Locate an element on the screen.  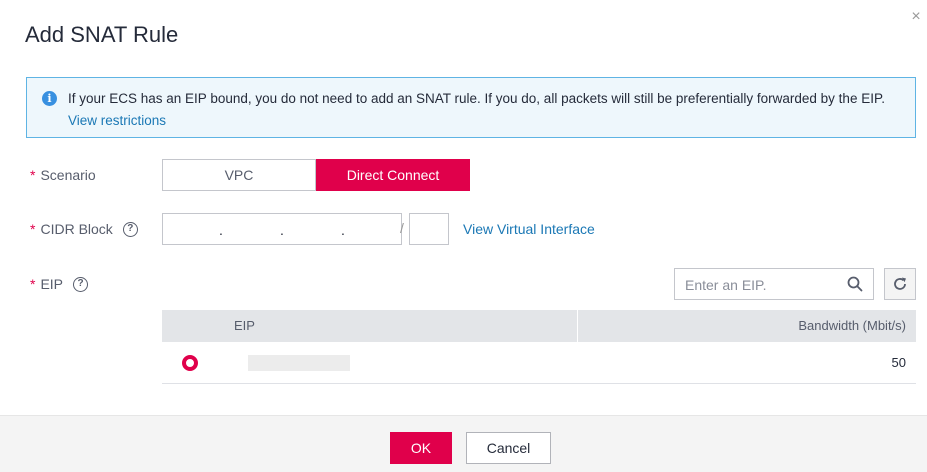
cidr-ip-input: . . . is located at coordinates (282, 229).